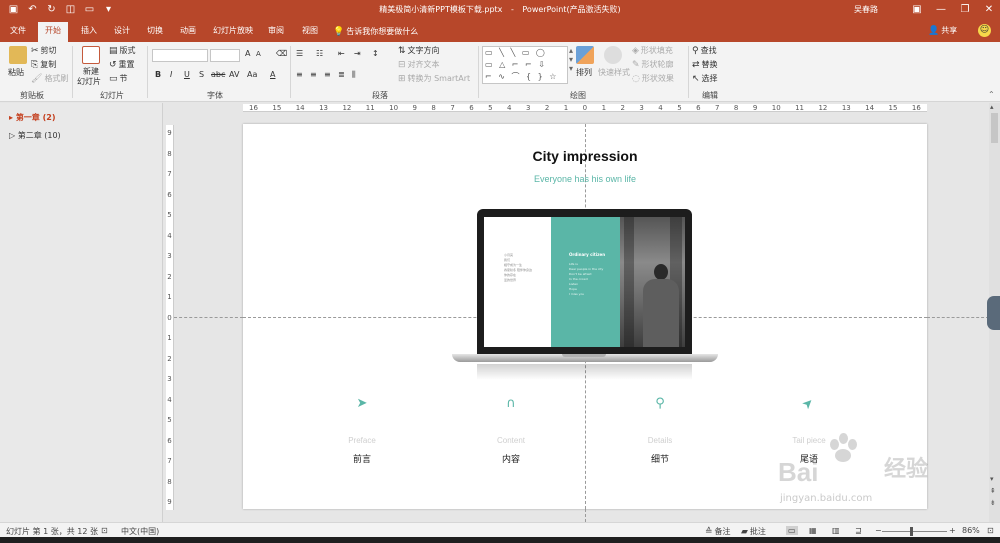  Describe the element at coordinates (43, 64) in the screenshot. I see `copy-button: ⎘ 复制` at that location.